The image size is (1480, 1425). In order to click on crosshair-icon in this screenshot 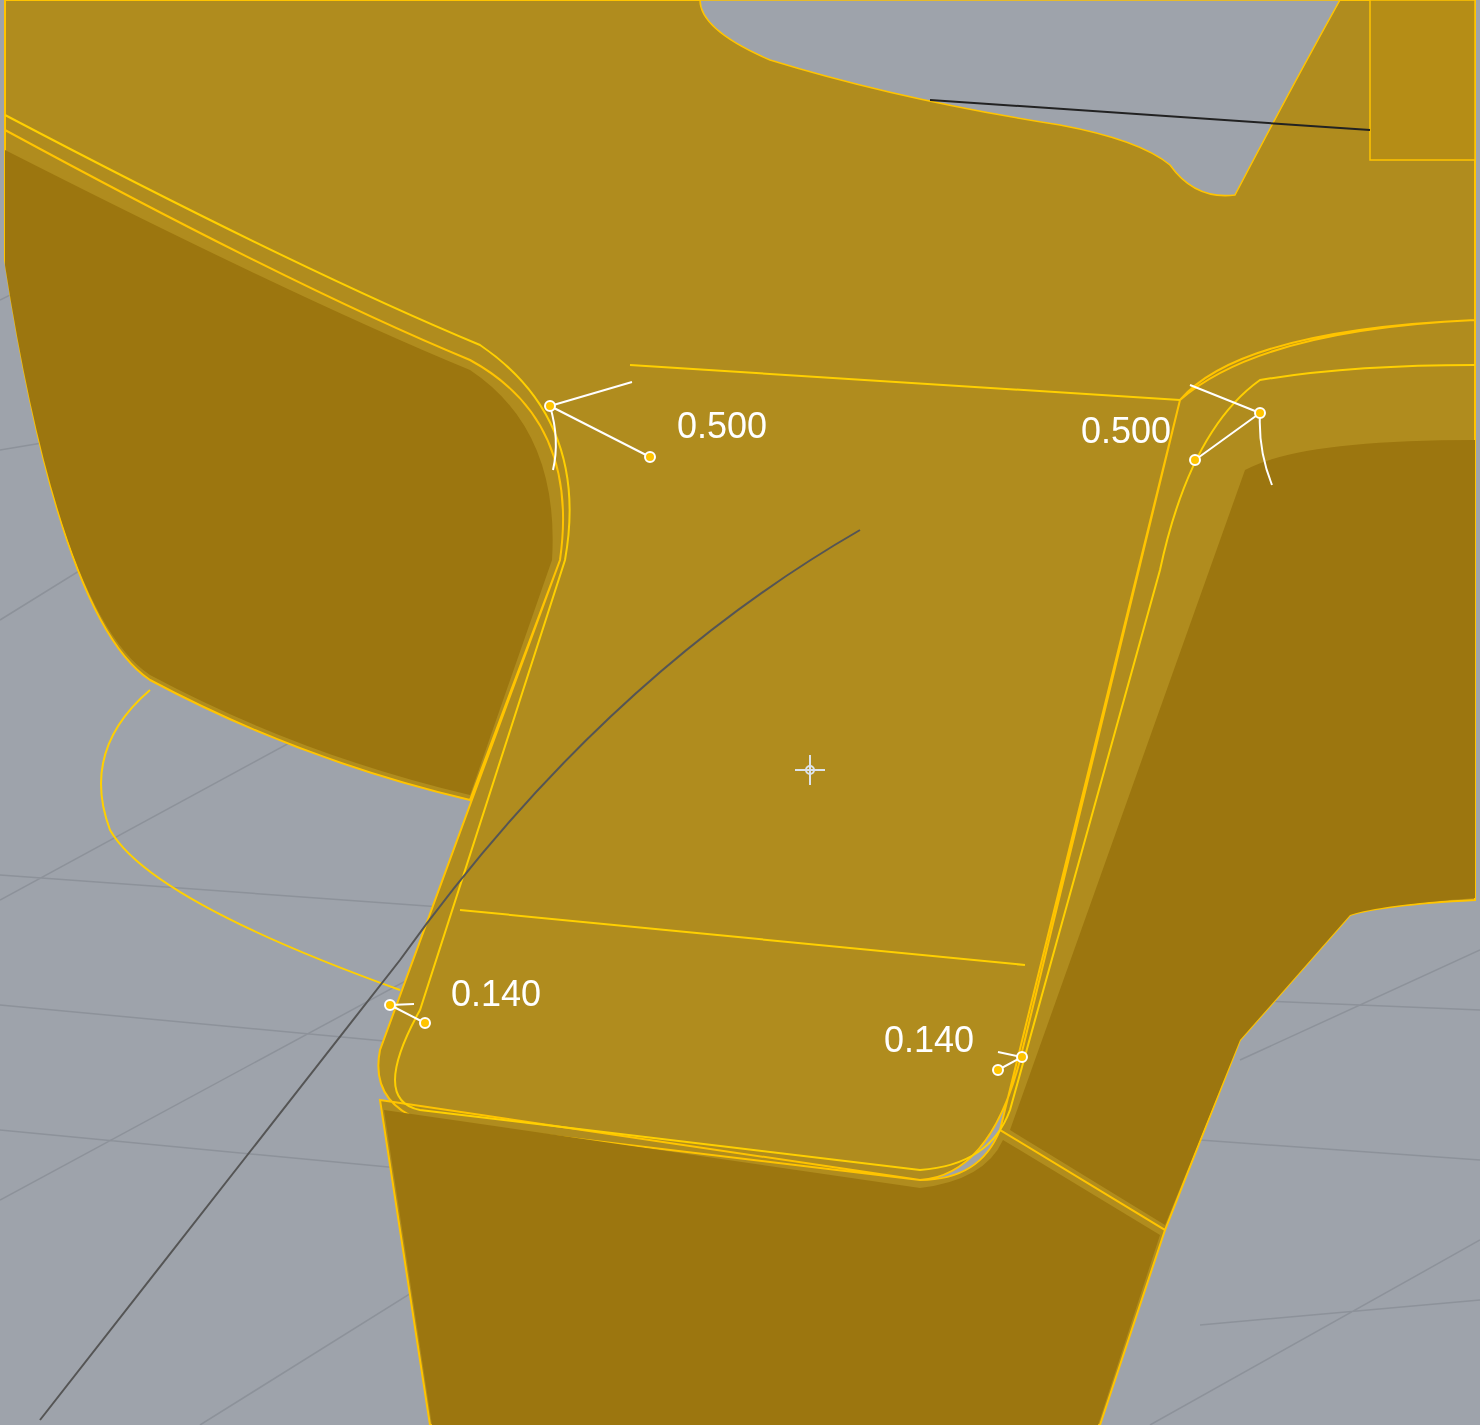, I will do `click(810, 770)`.